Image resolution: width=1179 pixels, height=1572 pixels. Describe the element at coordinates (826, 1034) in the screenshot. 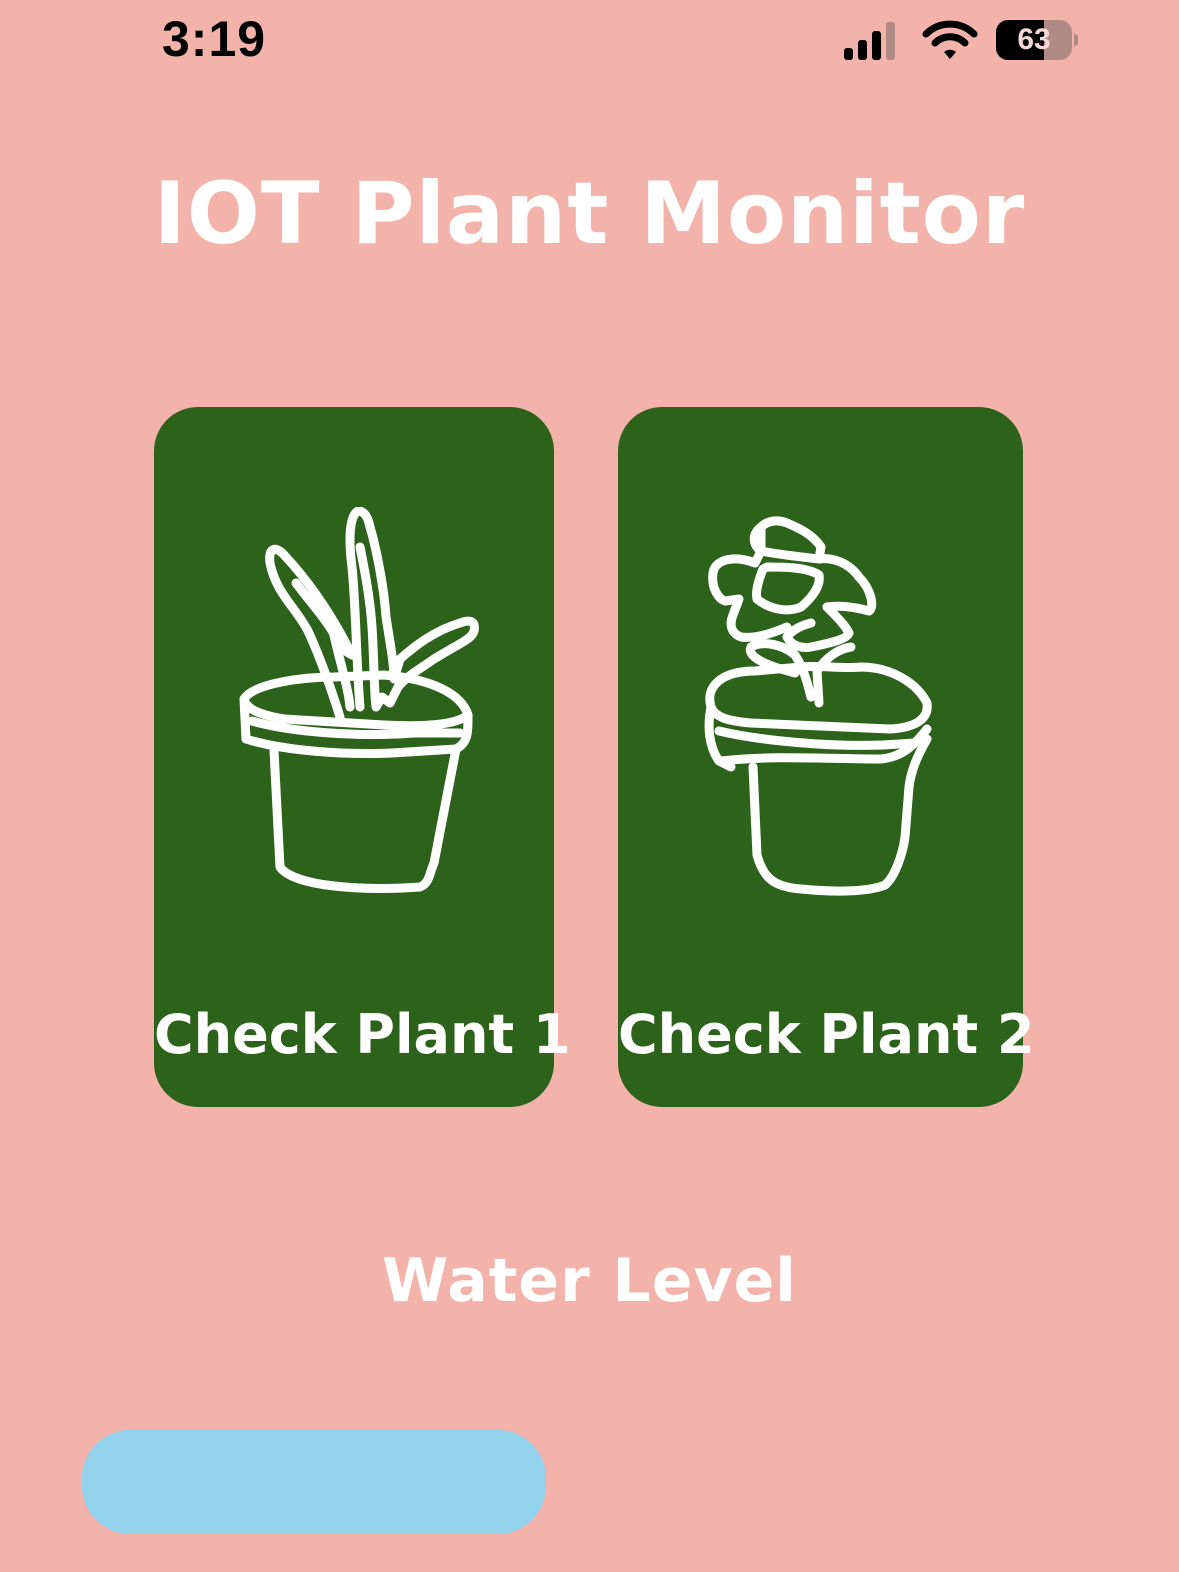

I see `check-plant-2-label: Check Plant 2` at that location.